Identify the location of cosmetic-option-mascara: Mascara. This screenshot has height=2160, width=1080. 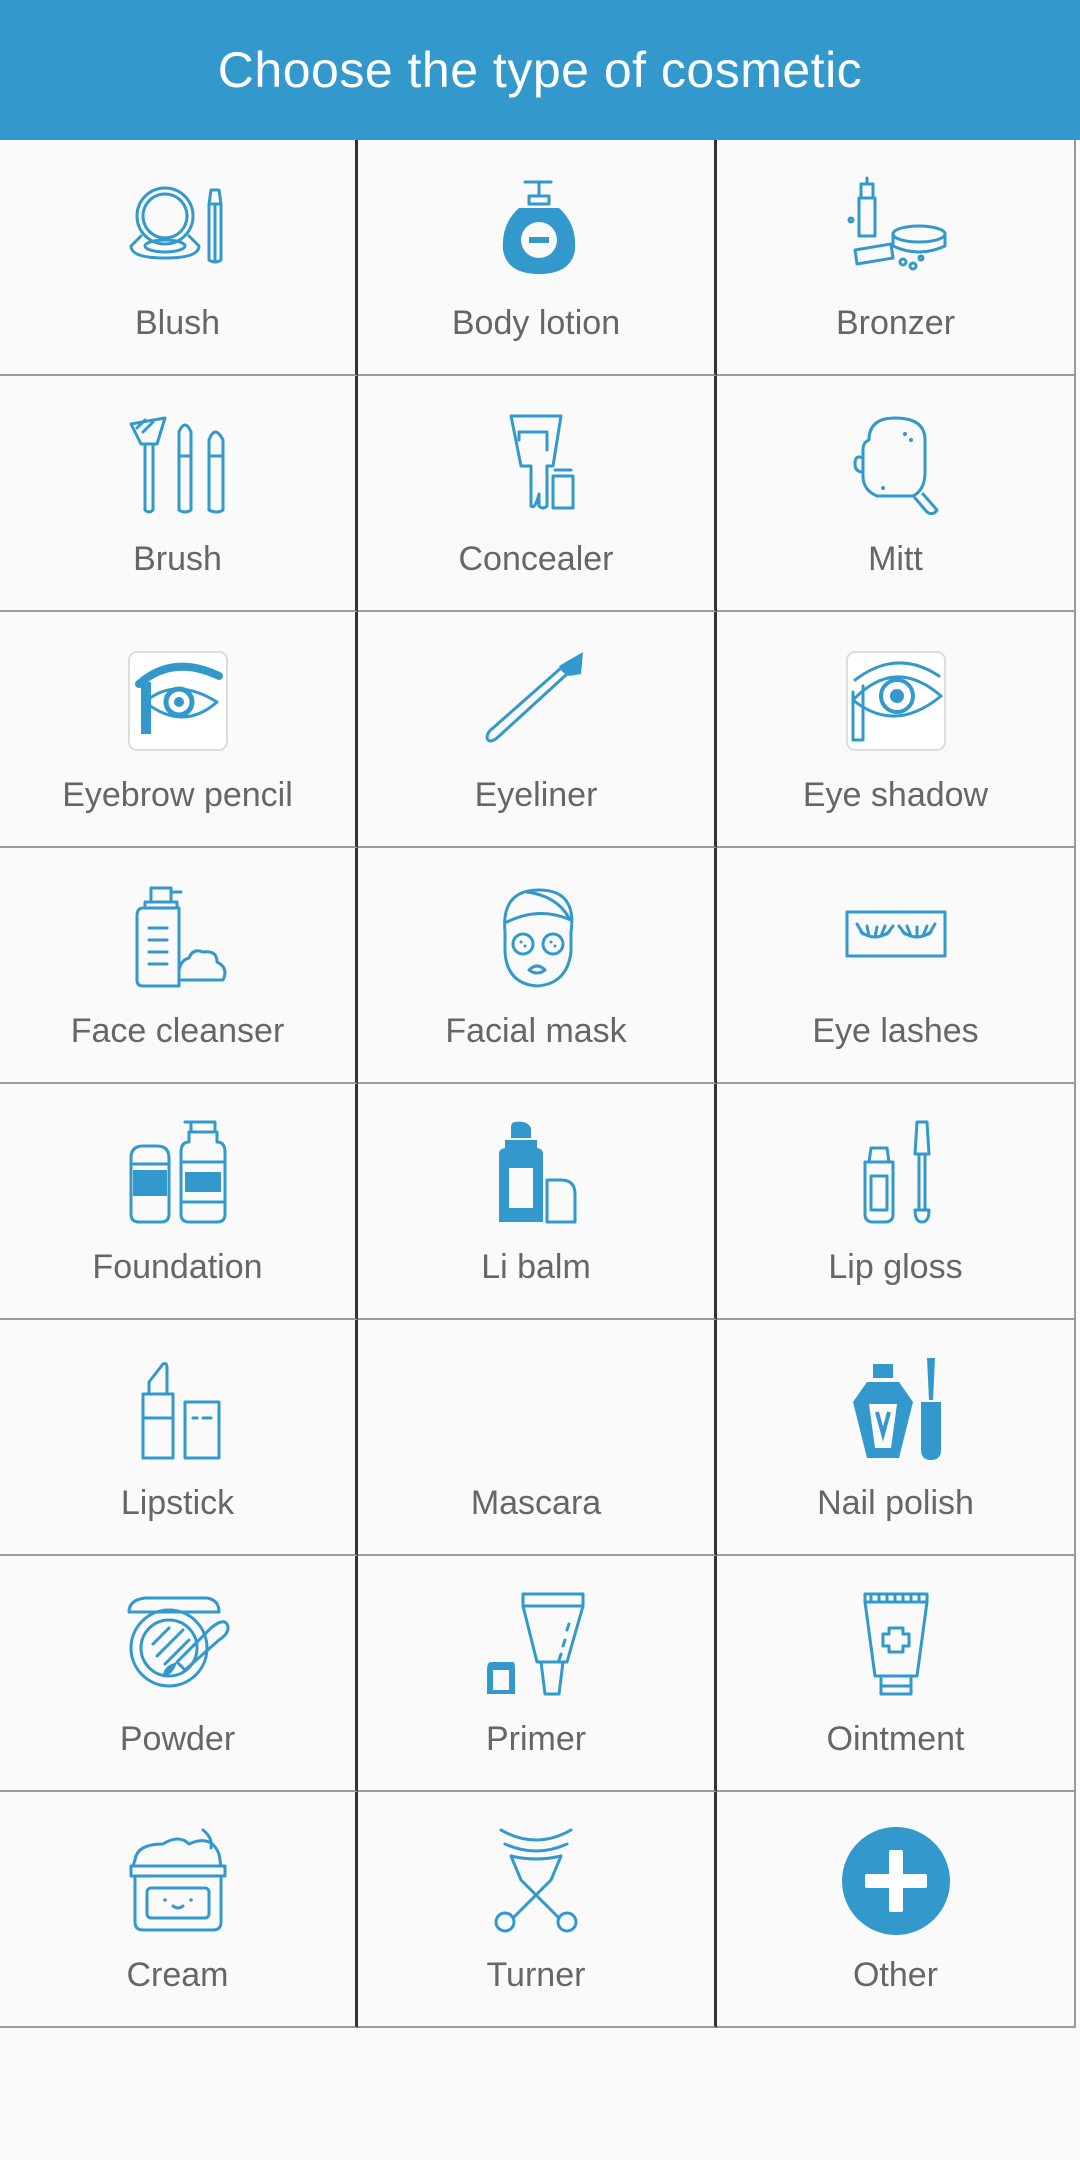
(537, 1438).